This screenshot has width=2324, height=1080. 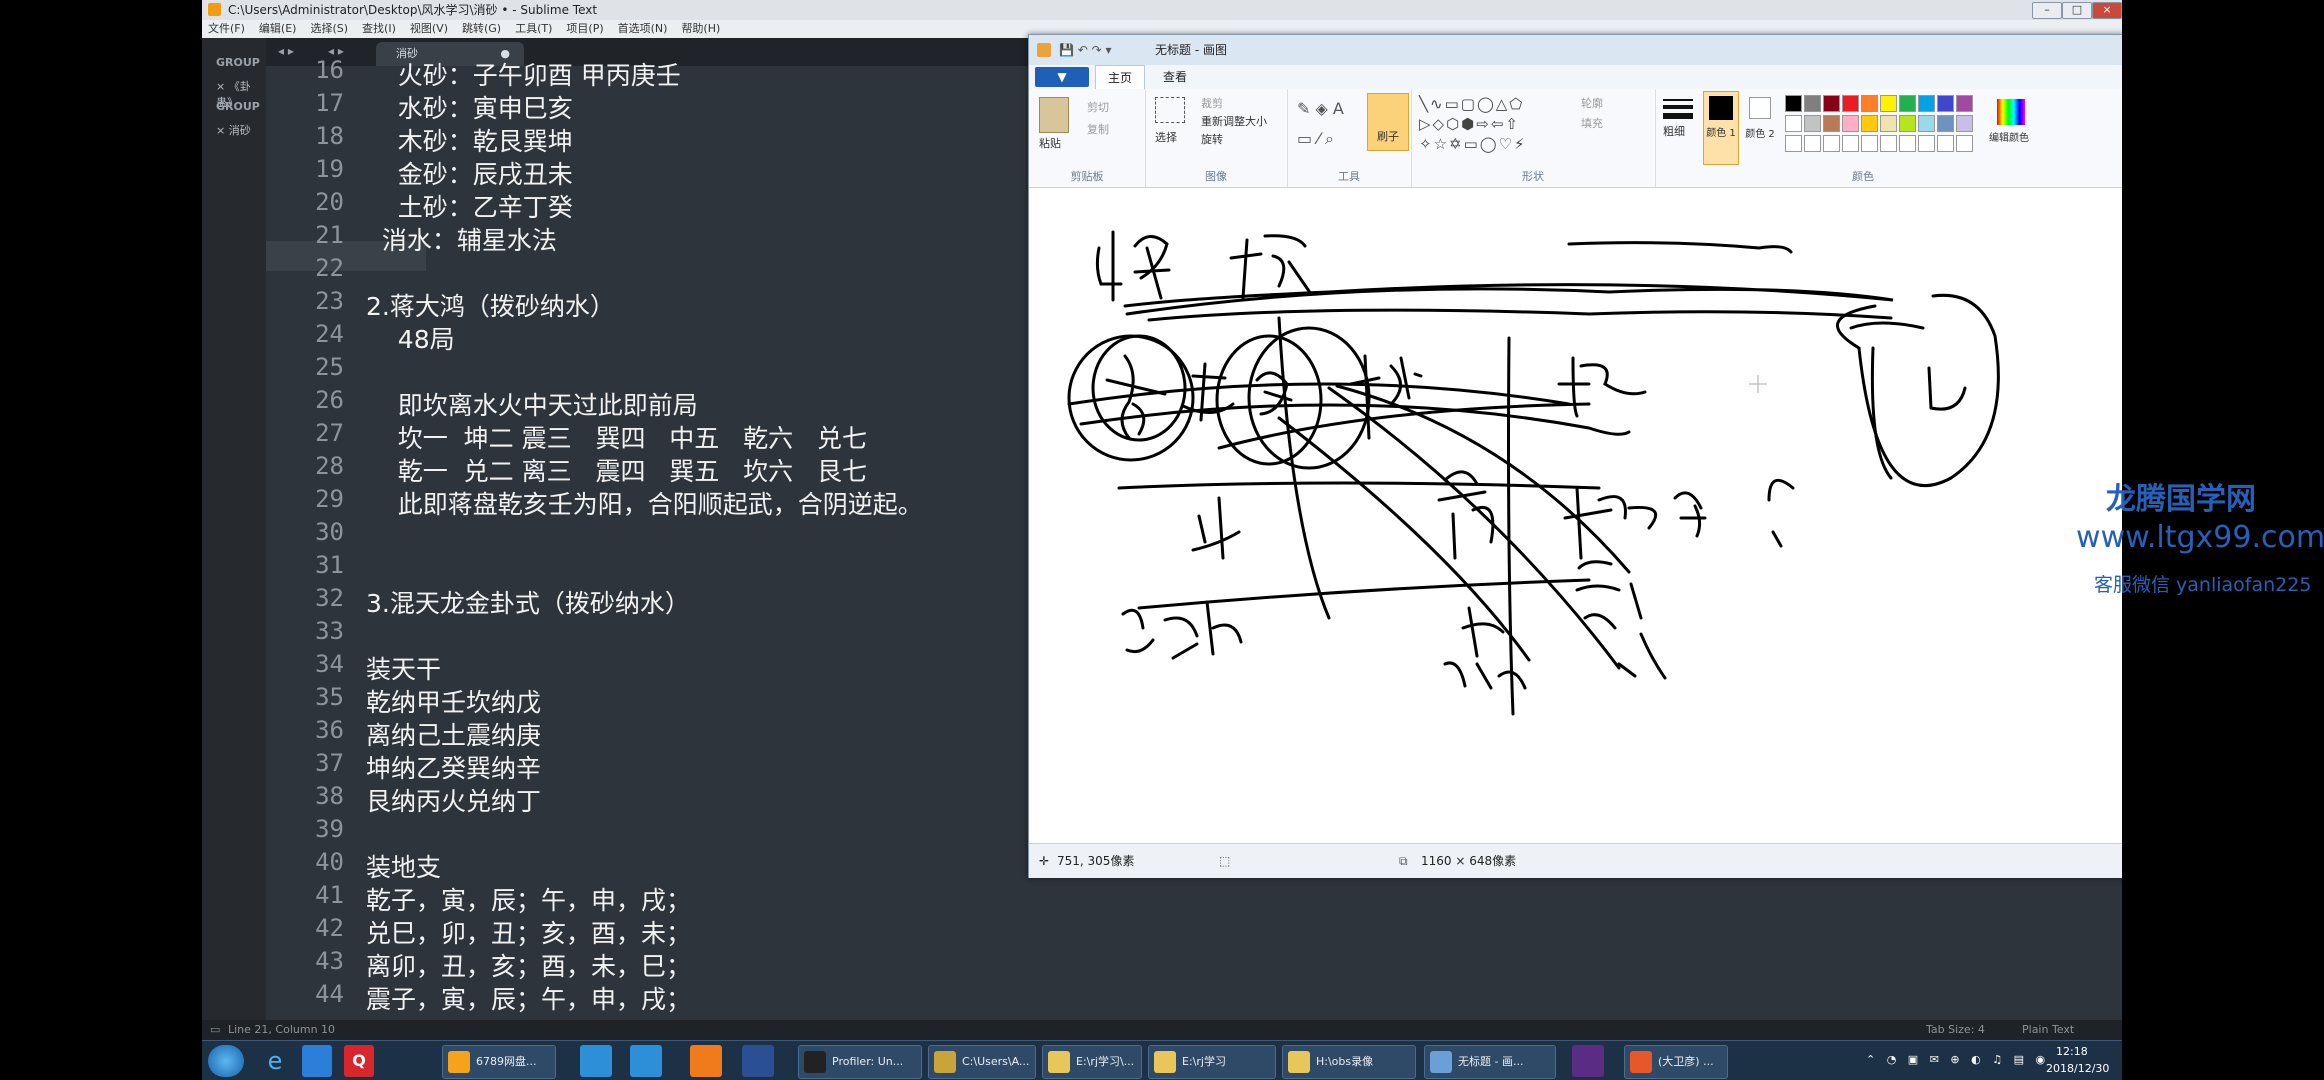 What do you see at coordinates (584, 29) in the screenshot?
I see `menu-item: 项目(P)` at bounding box center [584, 29].